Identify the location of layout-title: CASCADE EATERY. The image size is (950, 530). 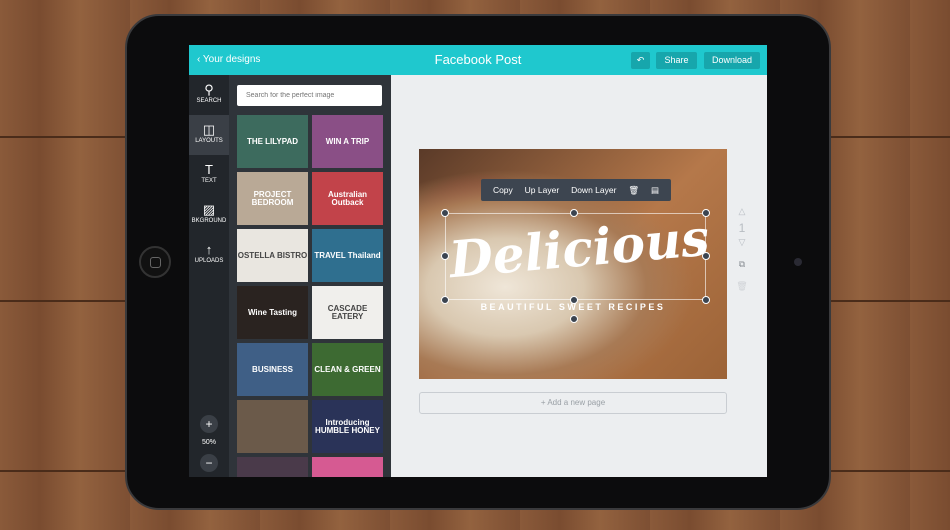
(347, 312).